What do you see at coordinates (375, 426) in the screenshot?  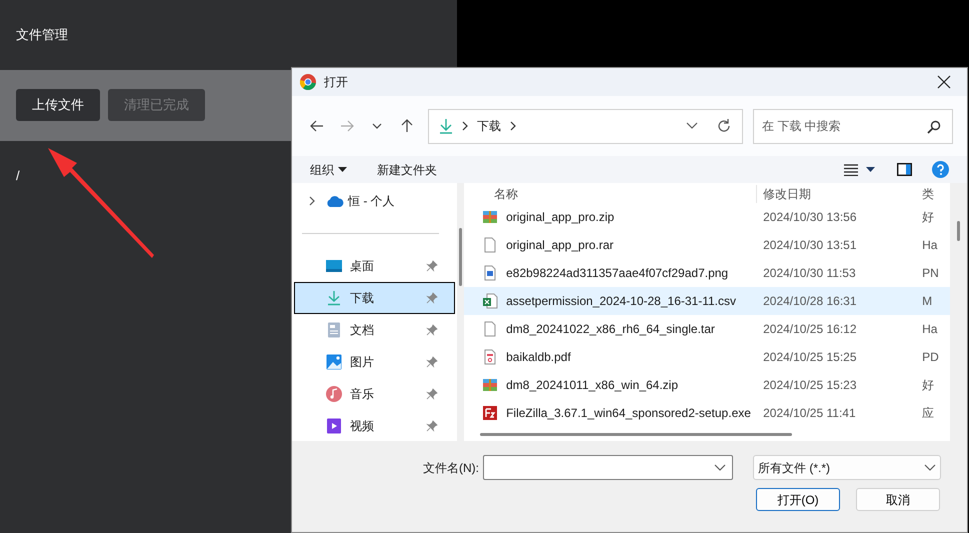 I see `sidebar-item: 视频` at bounding box center [375, 426].